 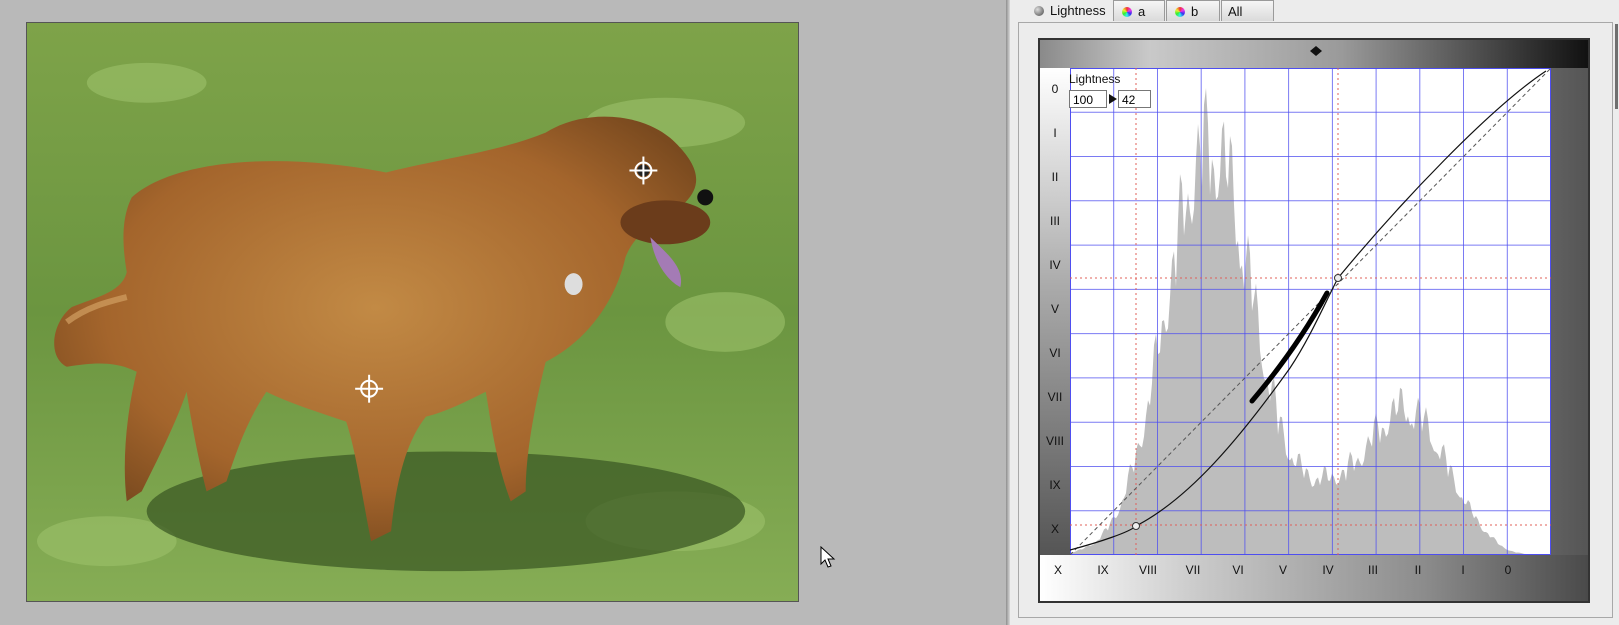 I want to click on tab-a-label: a, so click(x=1142, y=11).